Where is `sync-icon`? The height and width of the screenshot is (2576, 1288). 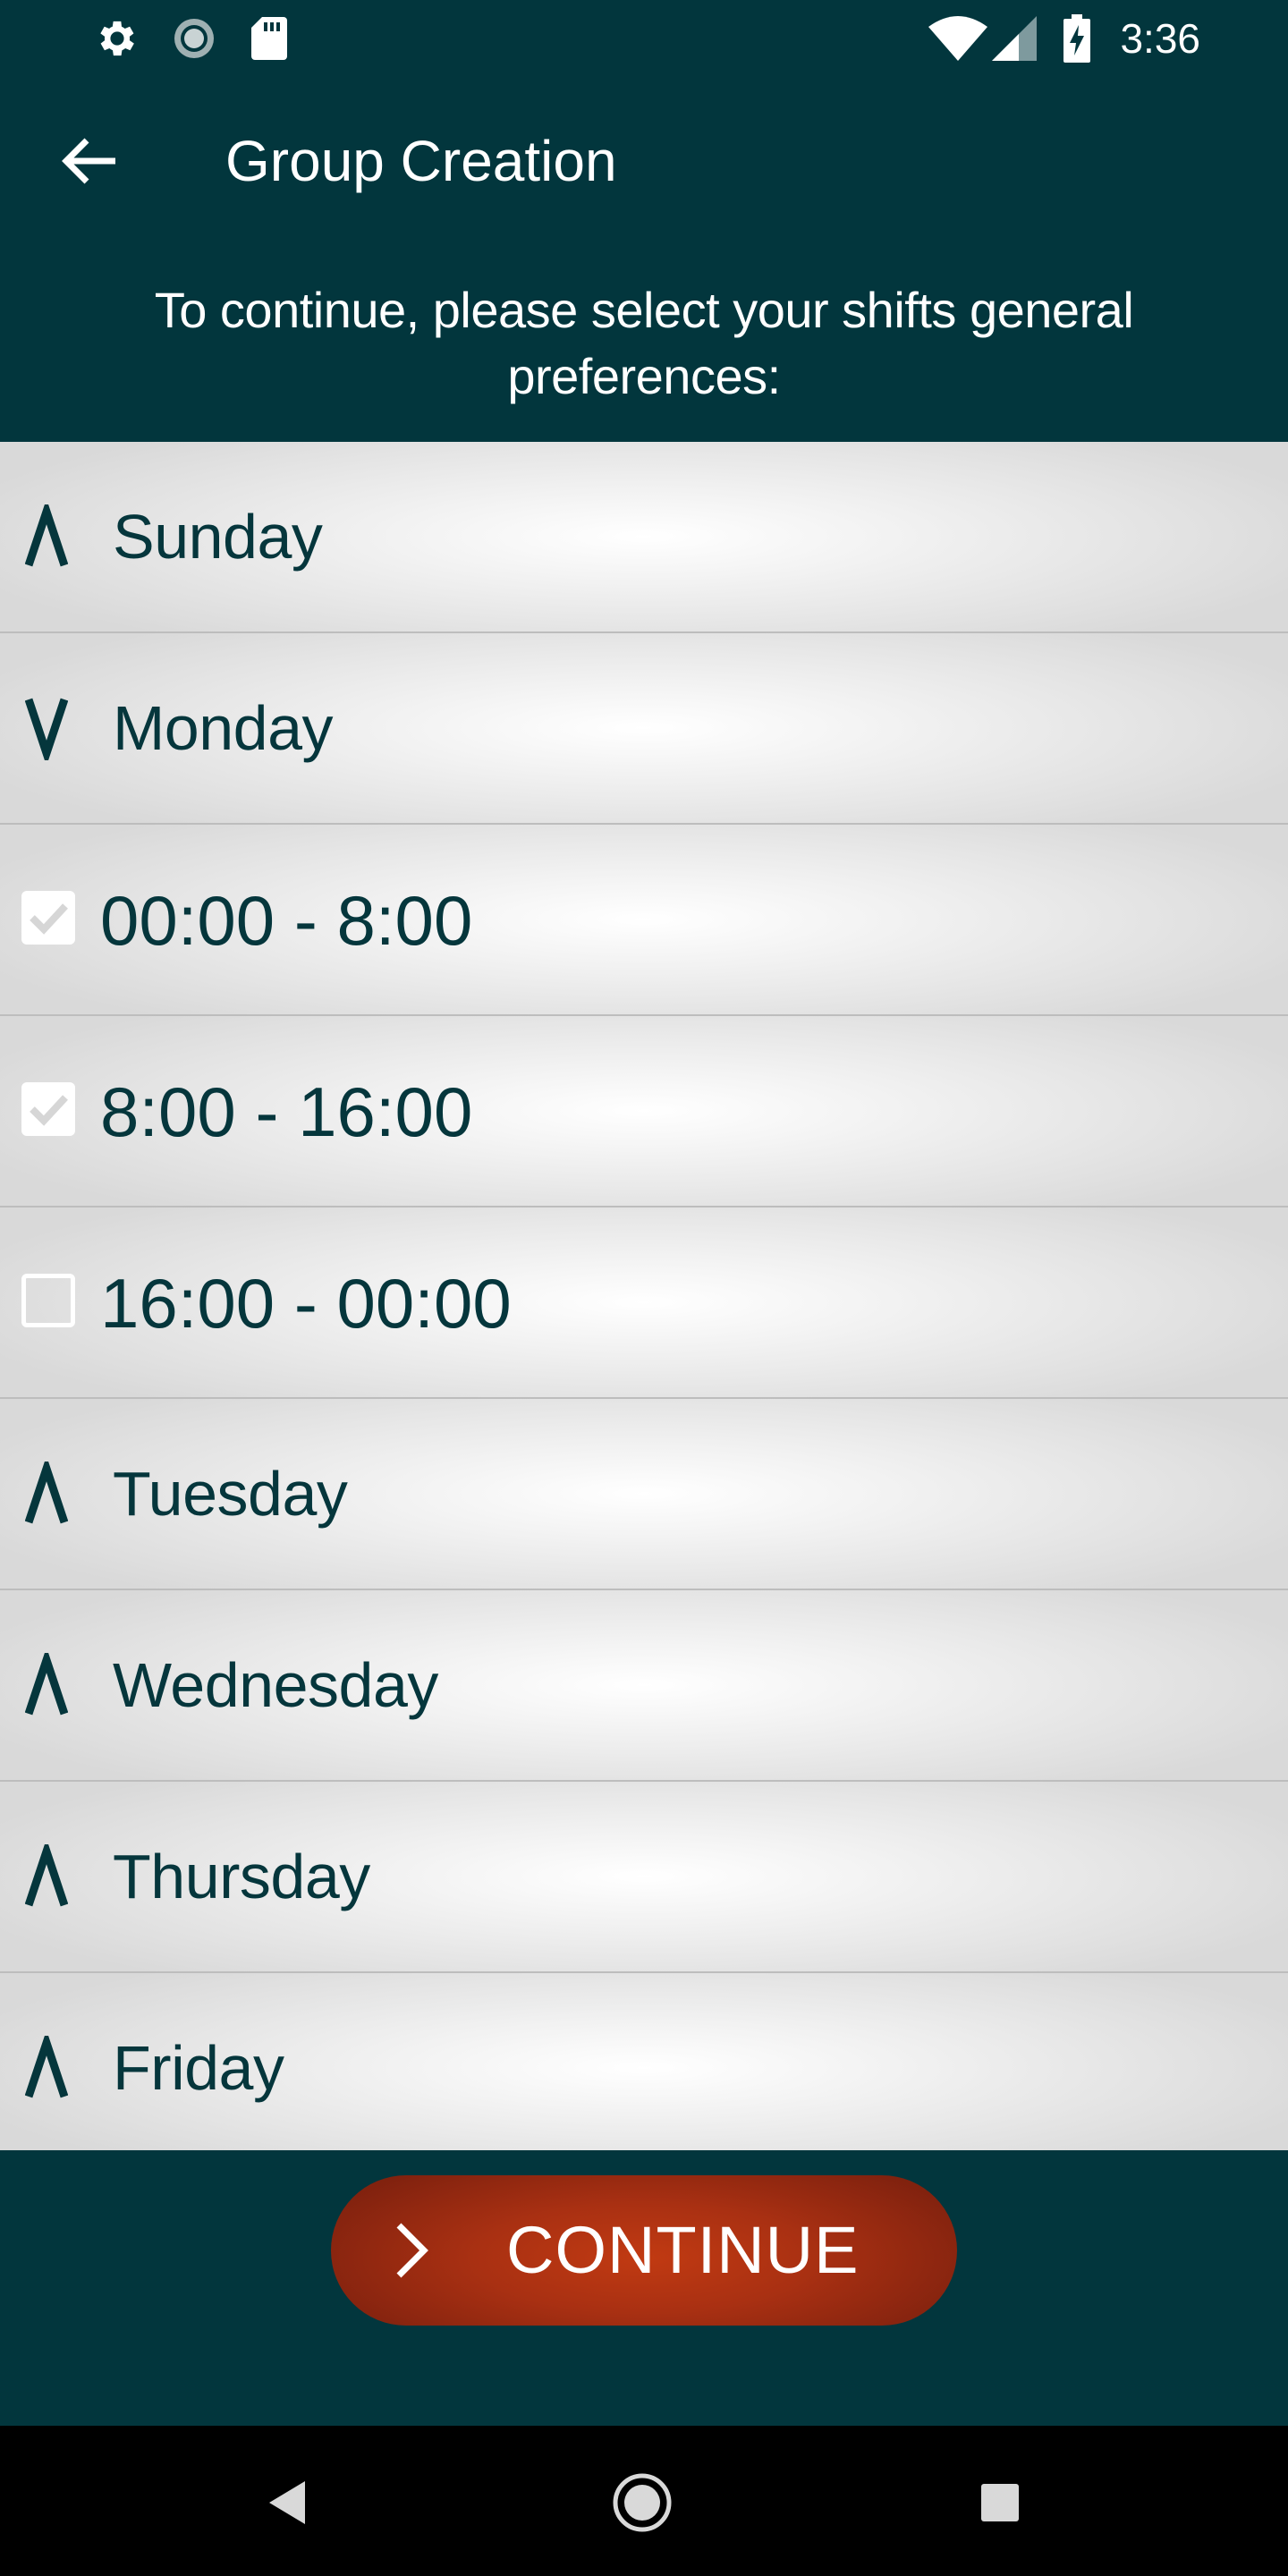
sync-icon is located at coordinates (194, 38).